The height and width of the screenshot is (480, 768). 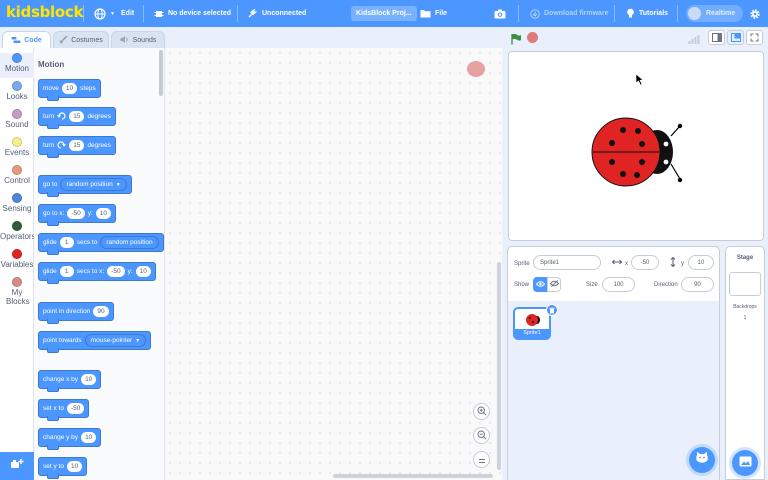 I want to click on delete-sprite-button, so click(x=552, y=310).